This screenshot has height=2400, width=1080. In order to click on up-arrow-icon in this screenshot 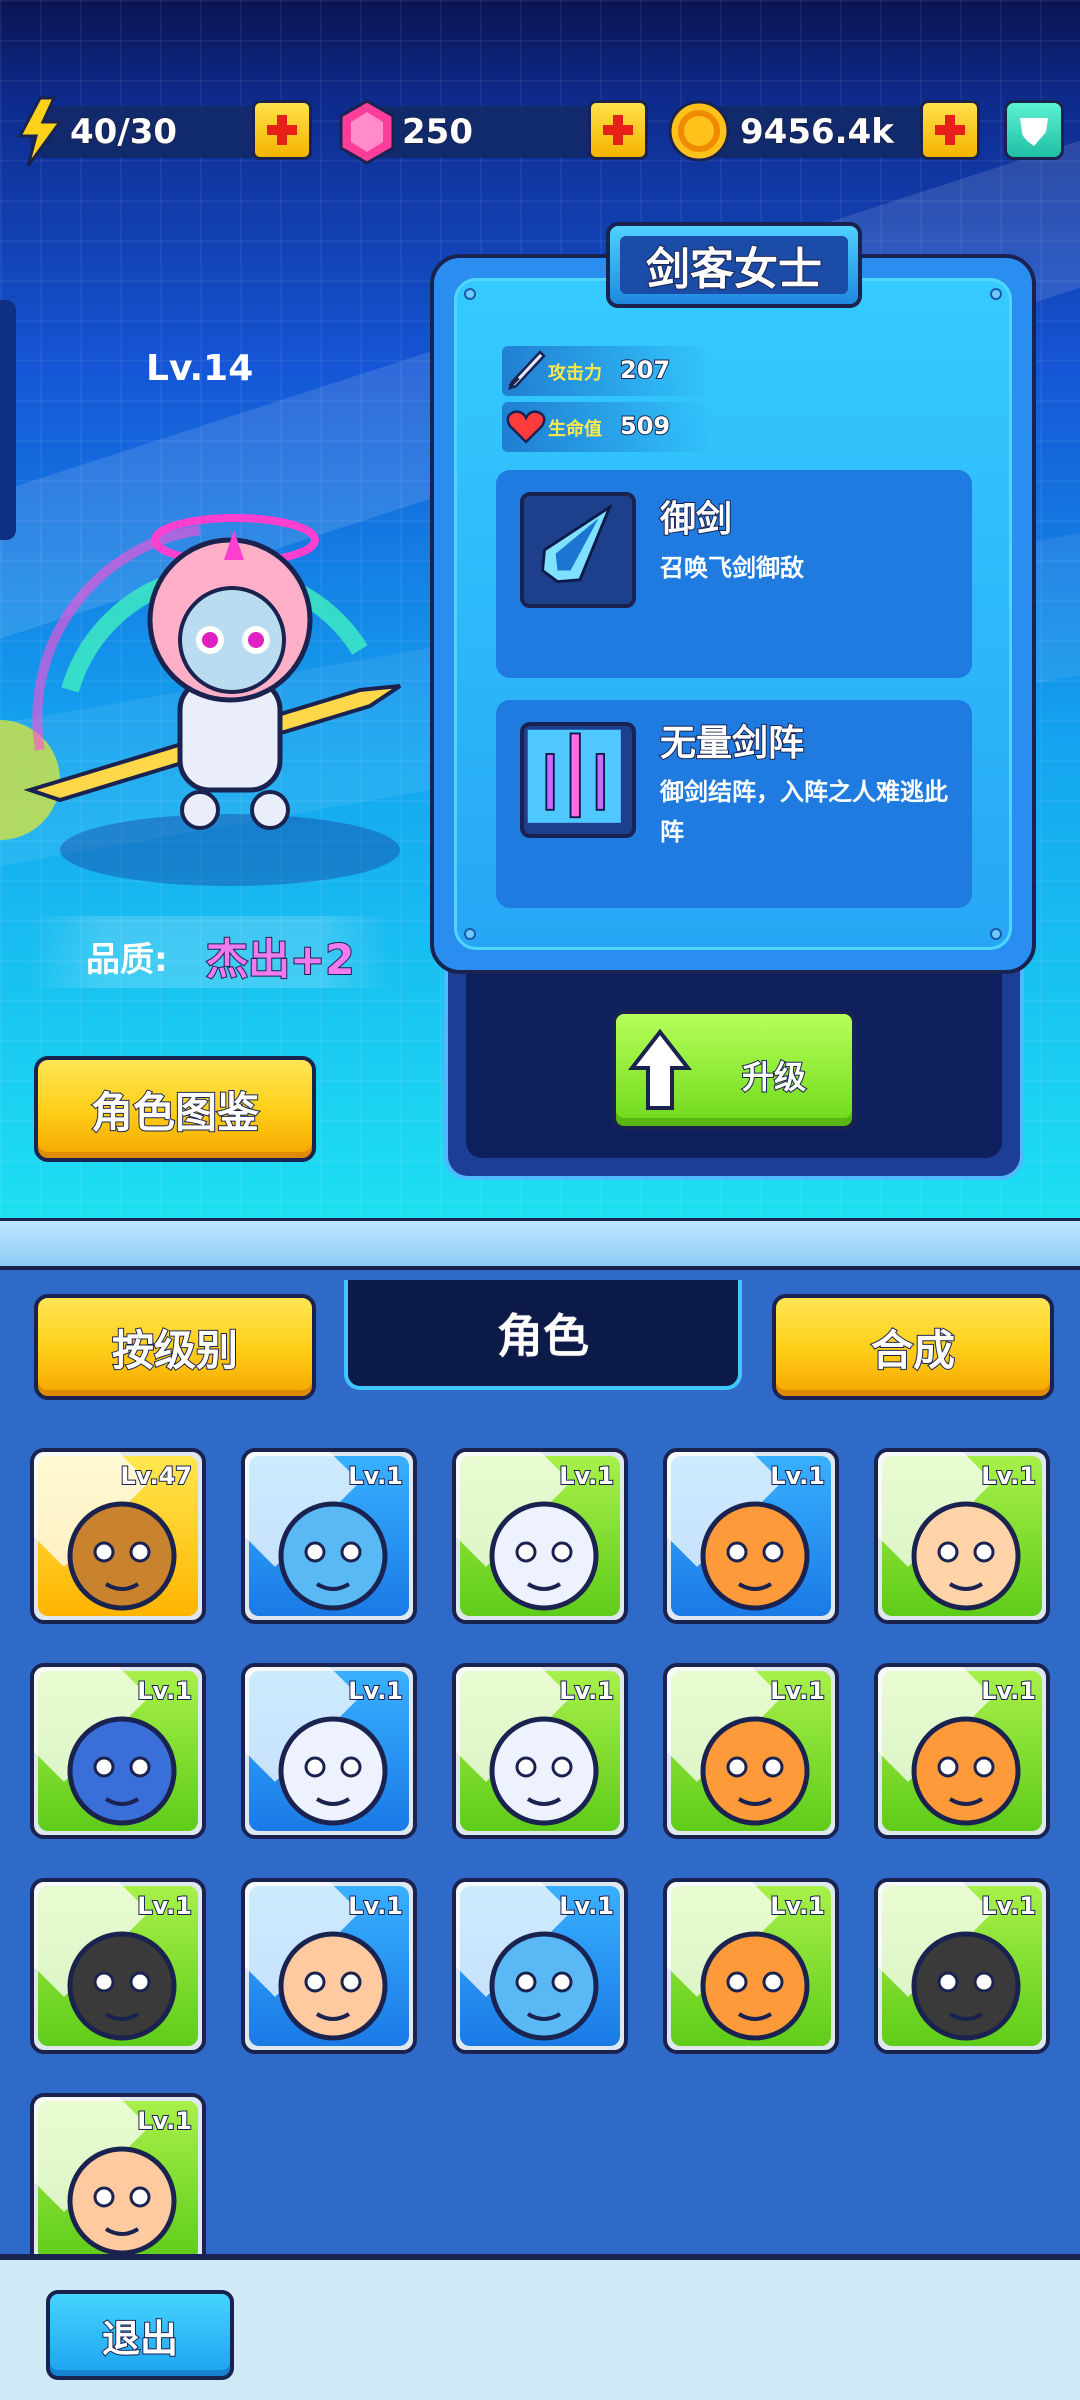, I will do `click(660, 1069)`.